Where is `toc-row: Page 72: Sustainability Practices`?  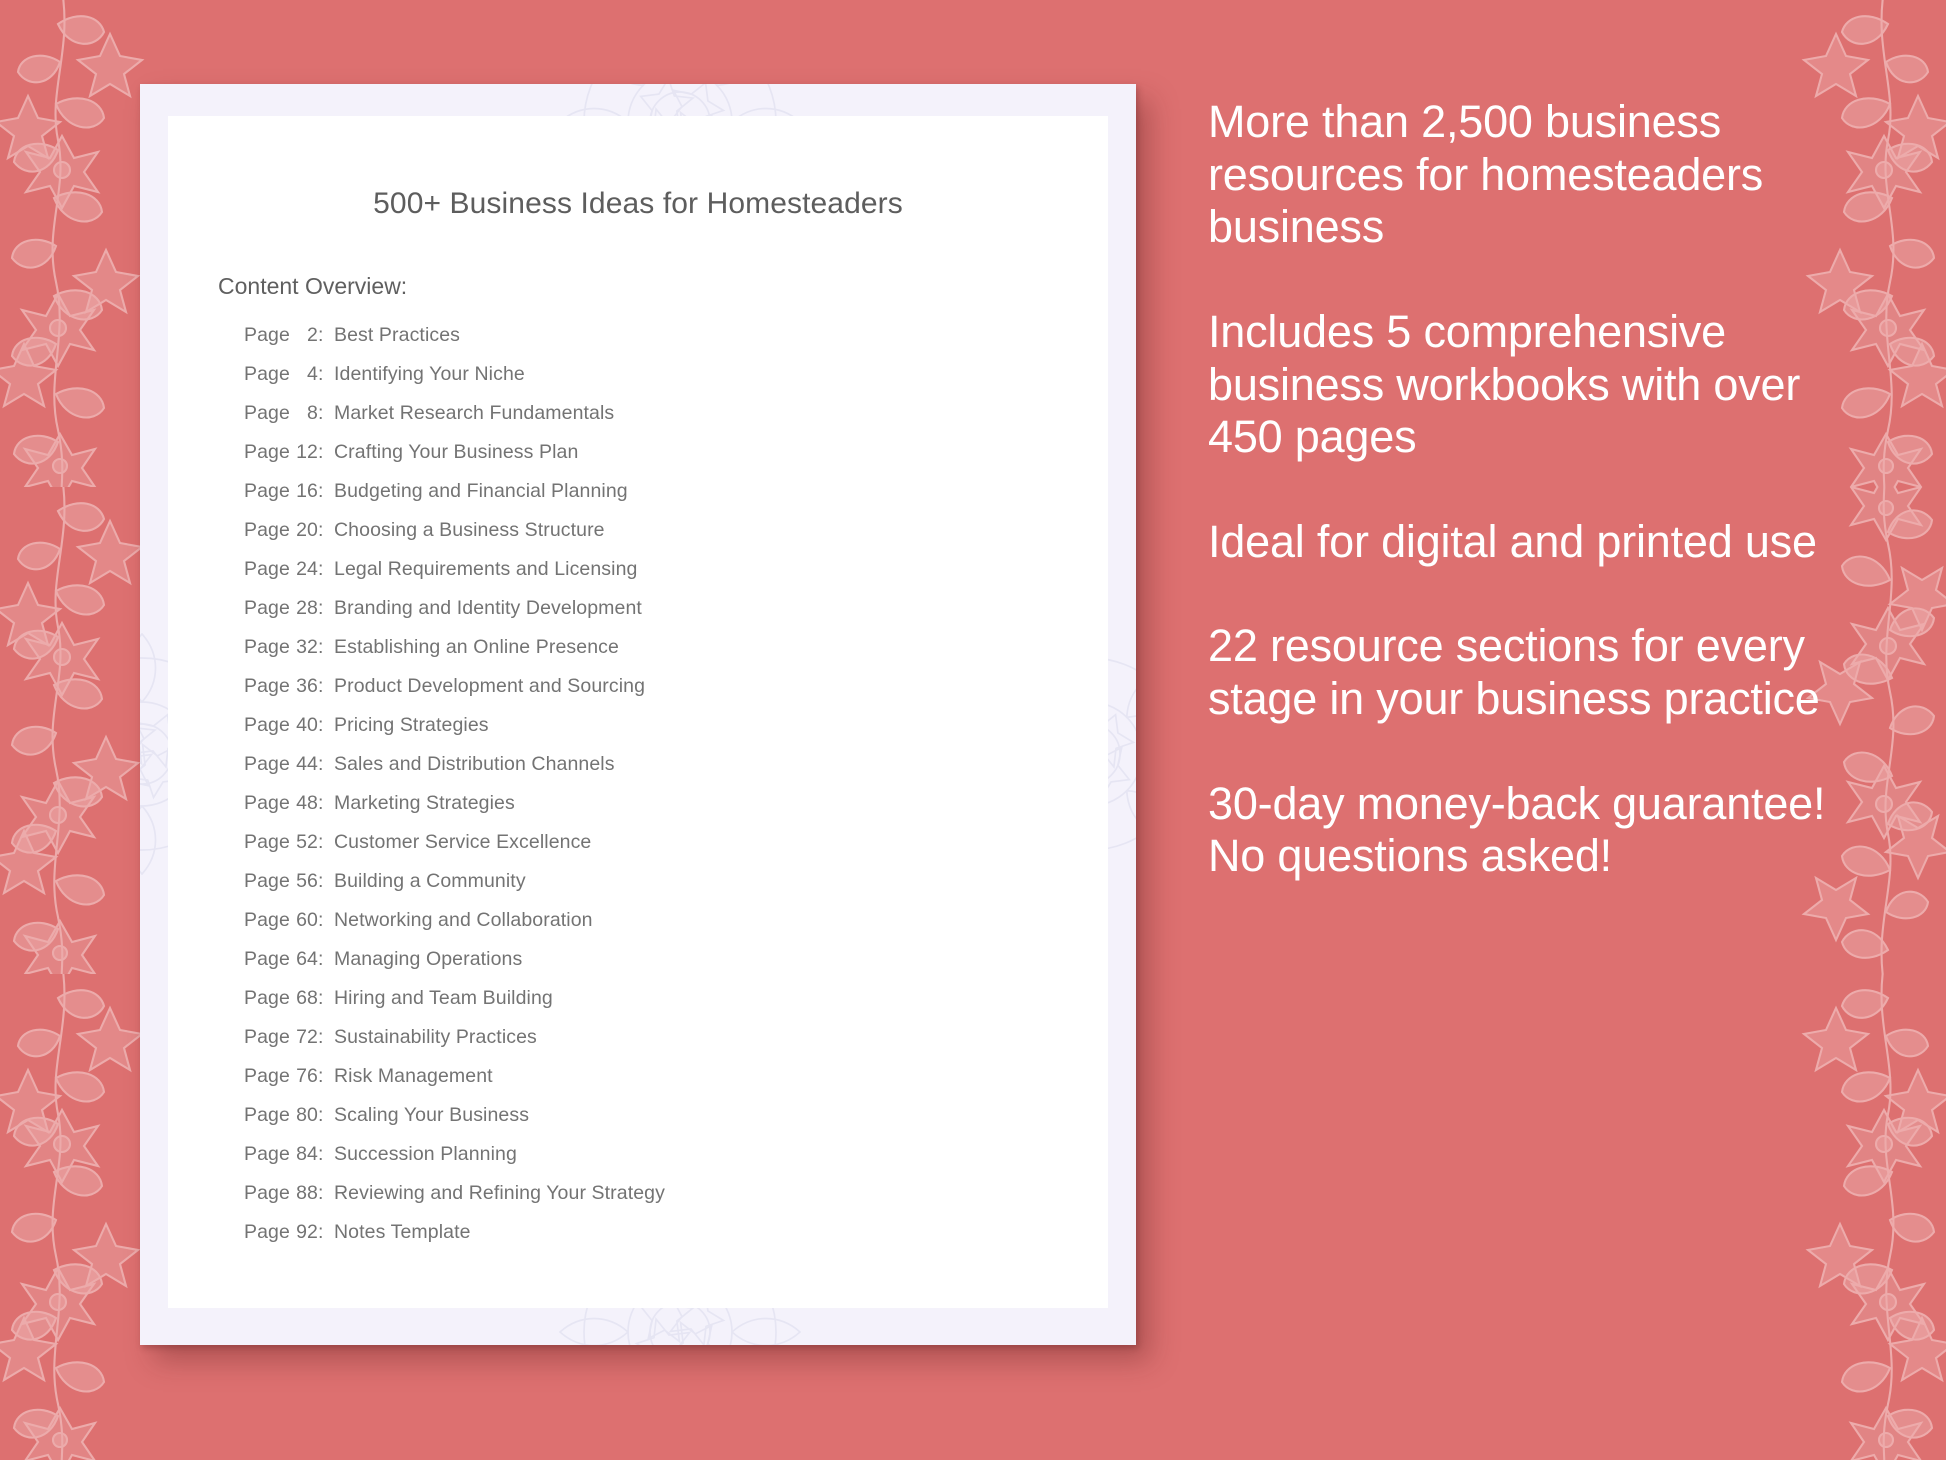 toc-row: Page 72: Sustainability Practices is located at coordinates (676, 1045).